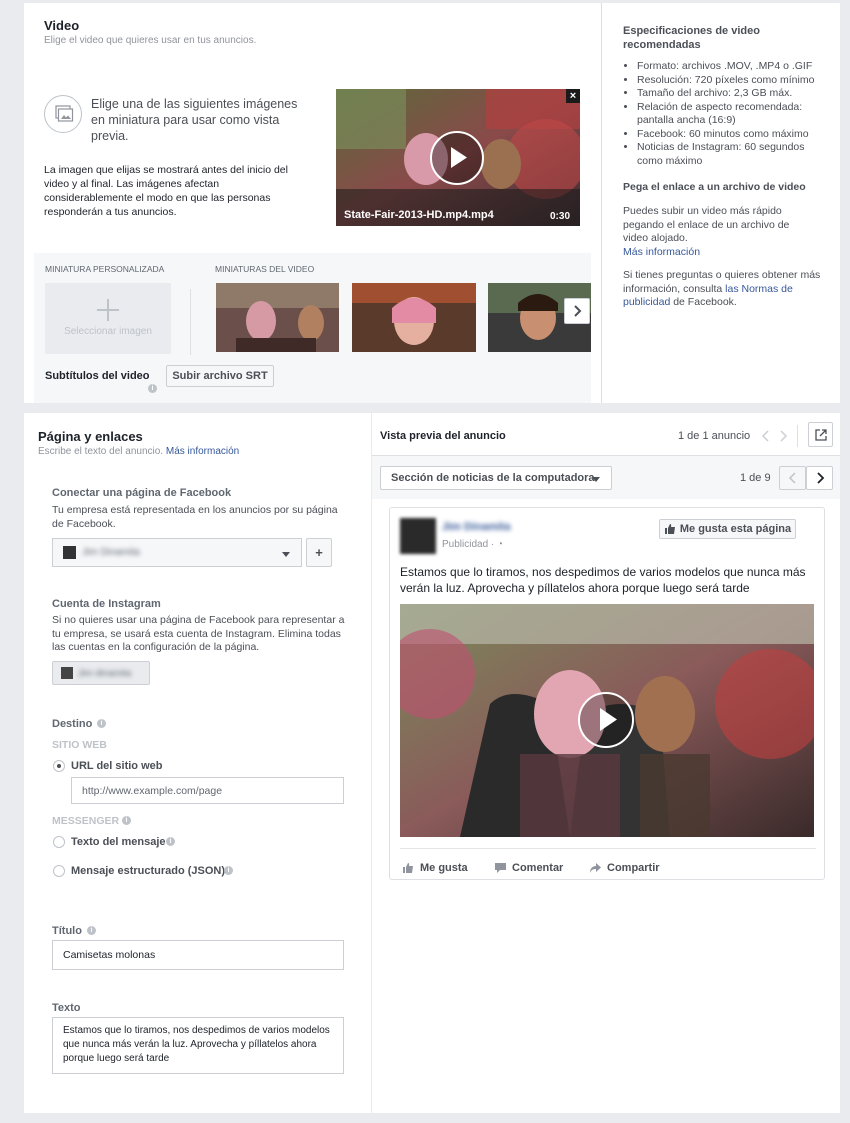 This screenshot has width=850, height=1123. What do you see at coordinates (59, 871) in the screenshot?
I see `structured-message-radio` at bounding box center [59, 871].